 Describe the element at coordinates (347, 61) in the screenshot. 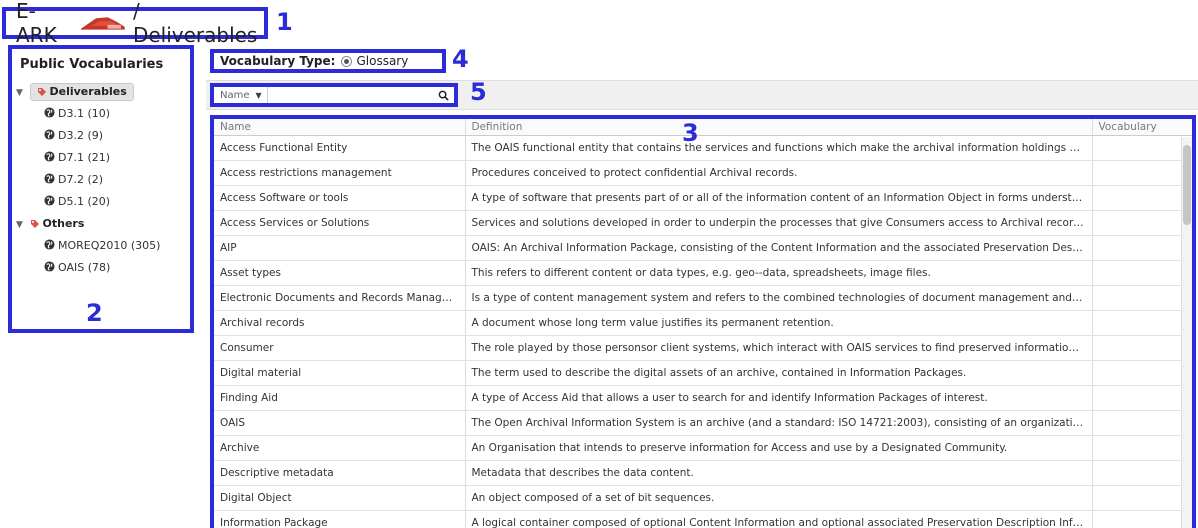

I see `glossary-radio` at that location.